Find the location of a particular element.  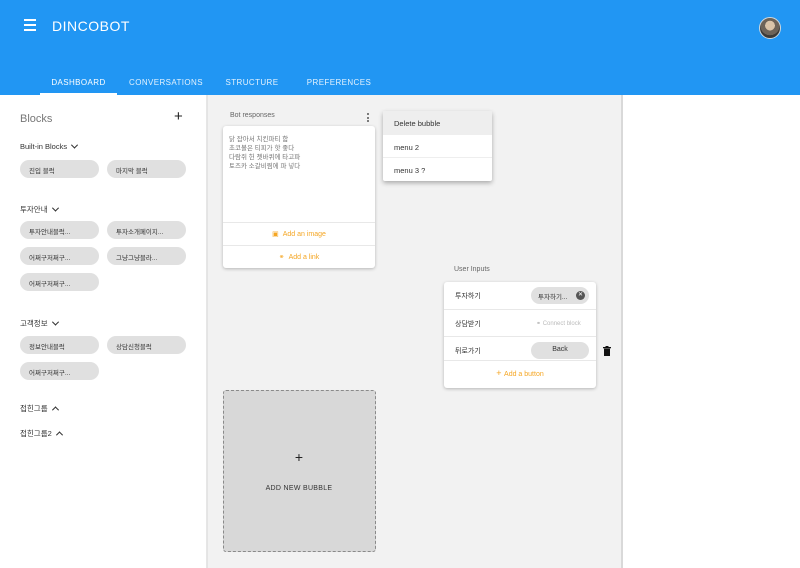

user-input-label: 투자하기 is located at coordinates (468, 296).